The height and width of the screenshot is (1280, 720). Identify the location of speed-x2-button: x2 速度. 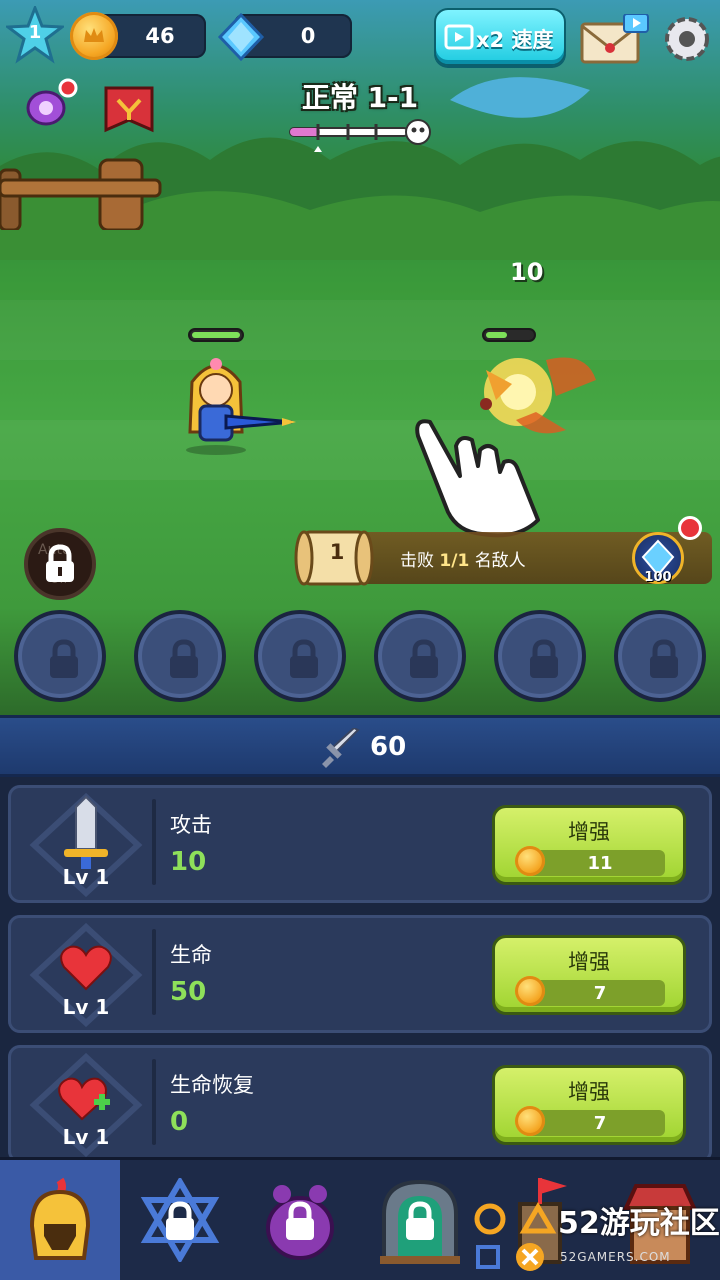
(500, 37).